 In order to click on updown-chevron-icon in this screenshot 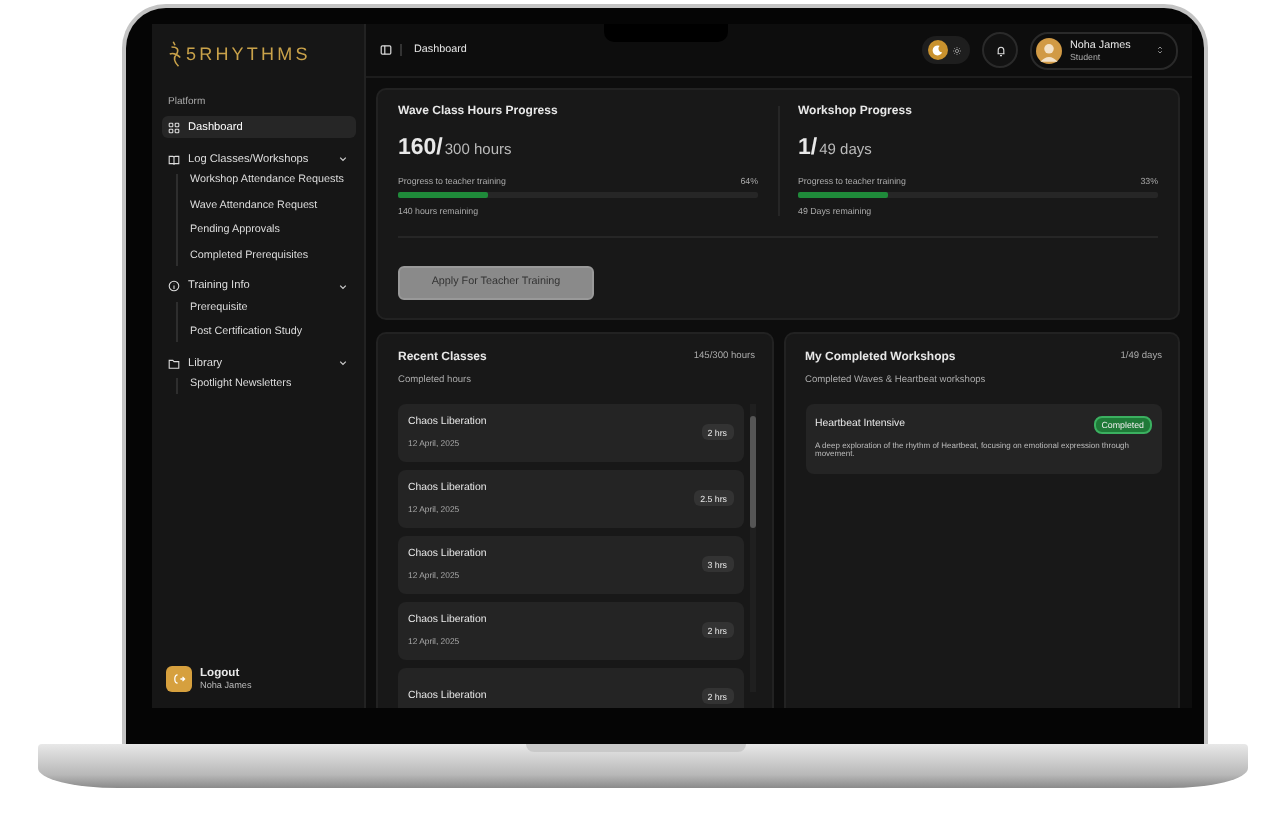, I will do `click(1160, 50)`.